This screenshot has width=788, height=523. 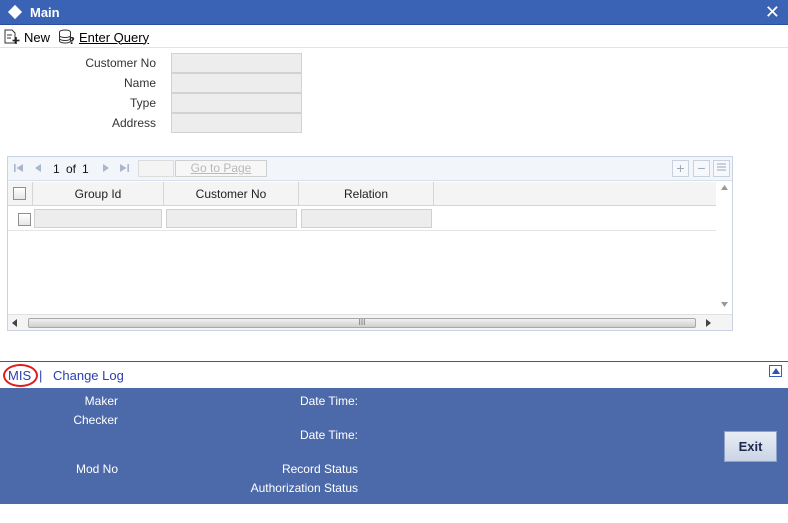 I want to click on select-all-checkbox, so click(x=19, y=193).